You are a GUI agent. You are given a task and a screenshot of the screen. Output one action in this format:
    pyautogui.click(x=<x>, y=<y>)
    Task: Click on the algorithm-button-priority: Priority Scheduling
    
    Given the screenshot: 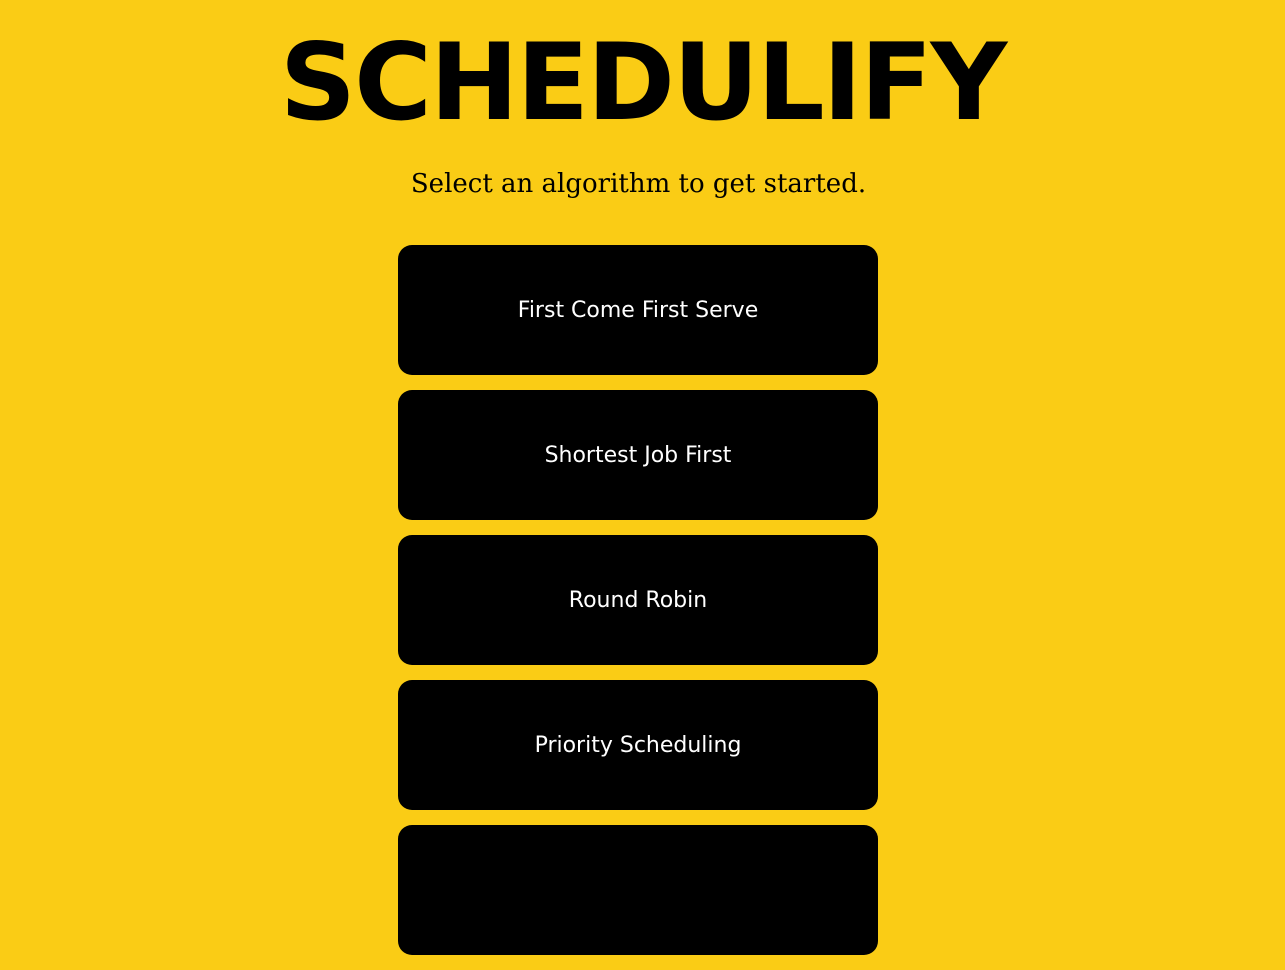 What is the action you would take?
    pyautogui.click(x=638, y=745)
    